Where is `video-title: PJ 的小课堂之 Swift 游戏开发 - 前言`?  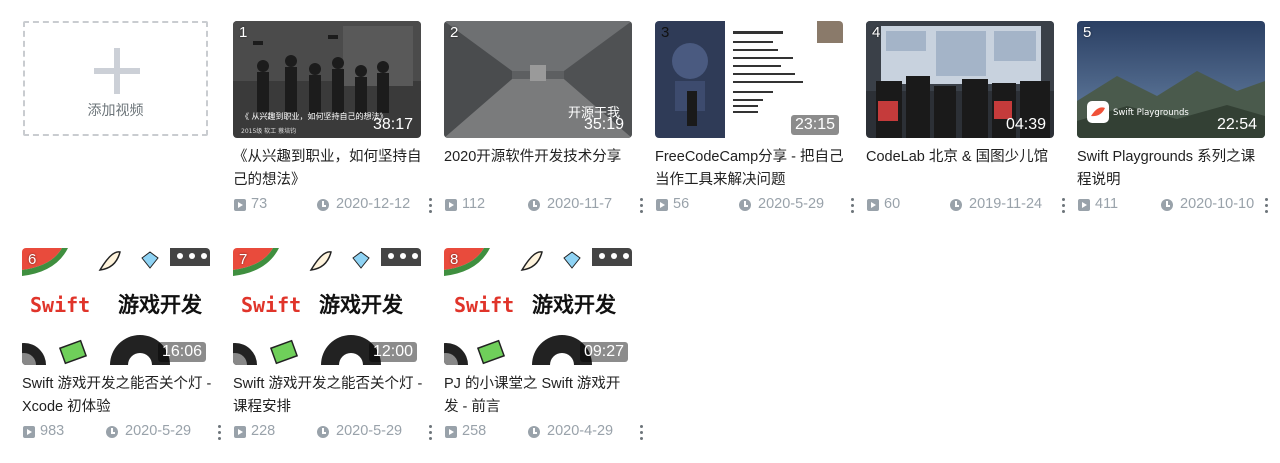 video-title: PJ 的小课堂之 Swift 游戏开发 - 前言 is located at coordinates (539, 396).